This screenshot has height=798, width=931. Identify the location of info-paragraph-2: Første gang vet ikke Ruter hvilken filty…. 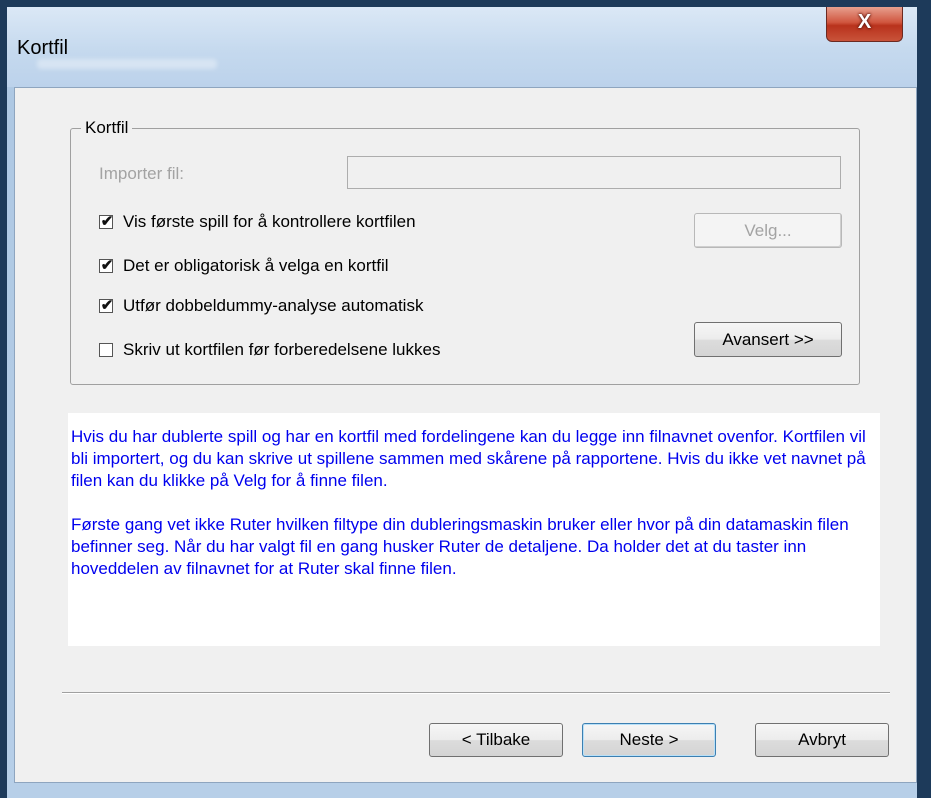
(460, 546).